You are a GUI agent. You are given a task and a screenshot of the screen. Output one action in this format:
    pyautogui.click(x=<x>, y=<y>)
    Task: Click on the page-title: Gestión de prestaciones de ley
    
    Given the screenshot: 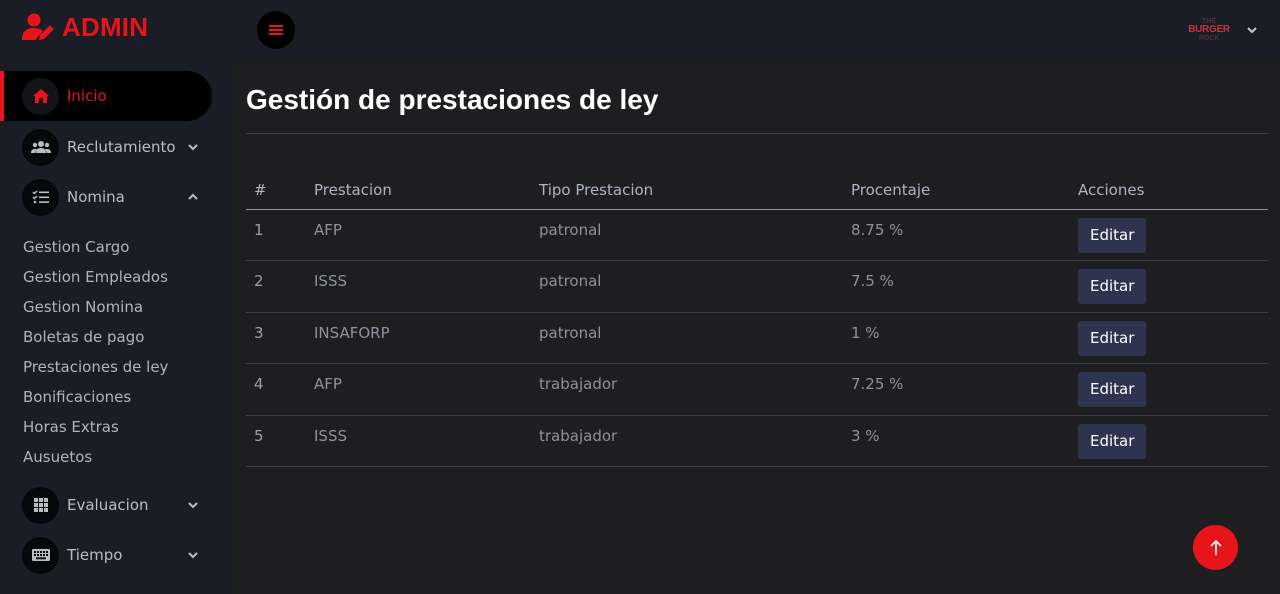 What is the action you would take?
    pyautogui.click(x=452, y=99)
    